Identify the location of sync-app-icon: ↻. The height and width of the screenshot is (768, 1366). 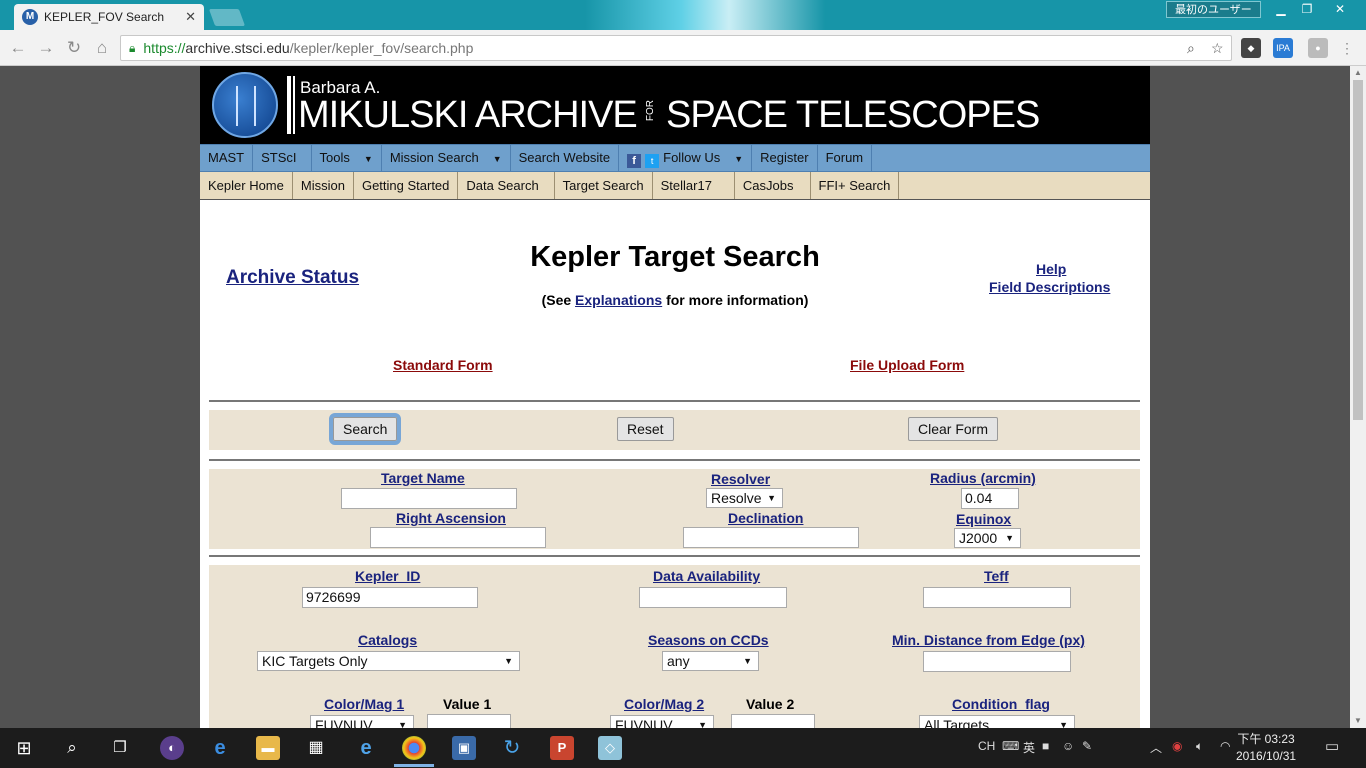
(512, 748).